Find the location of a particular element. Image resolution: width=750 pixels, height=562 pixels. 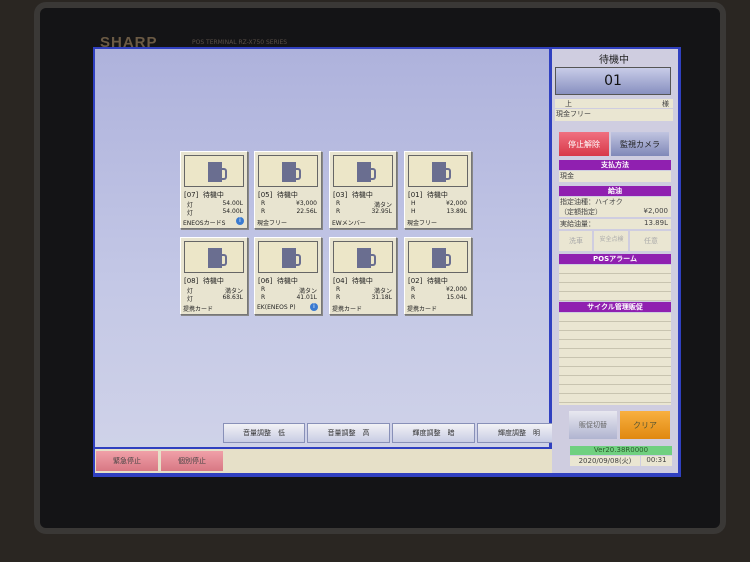

customer-type: 現金フリー is located at coordinates (614, 115).